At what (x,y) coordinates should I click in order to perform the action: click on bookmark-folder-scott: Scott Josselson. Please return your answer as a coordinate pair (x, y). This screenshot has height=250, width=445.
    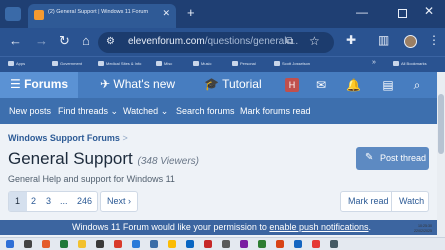
    Looking at the image, I should click on (292, 64).